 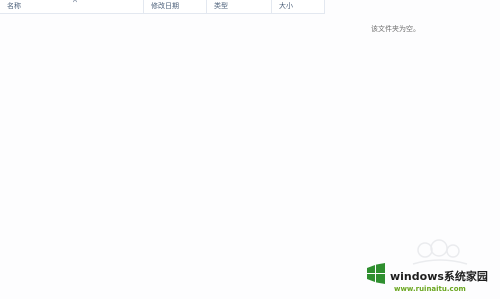 I want to click on watermark-brand: windows系统家园, so click(x=439, y=276).